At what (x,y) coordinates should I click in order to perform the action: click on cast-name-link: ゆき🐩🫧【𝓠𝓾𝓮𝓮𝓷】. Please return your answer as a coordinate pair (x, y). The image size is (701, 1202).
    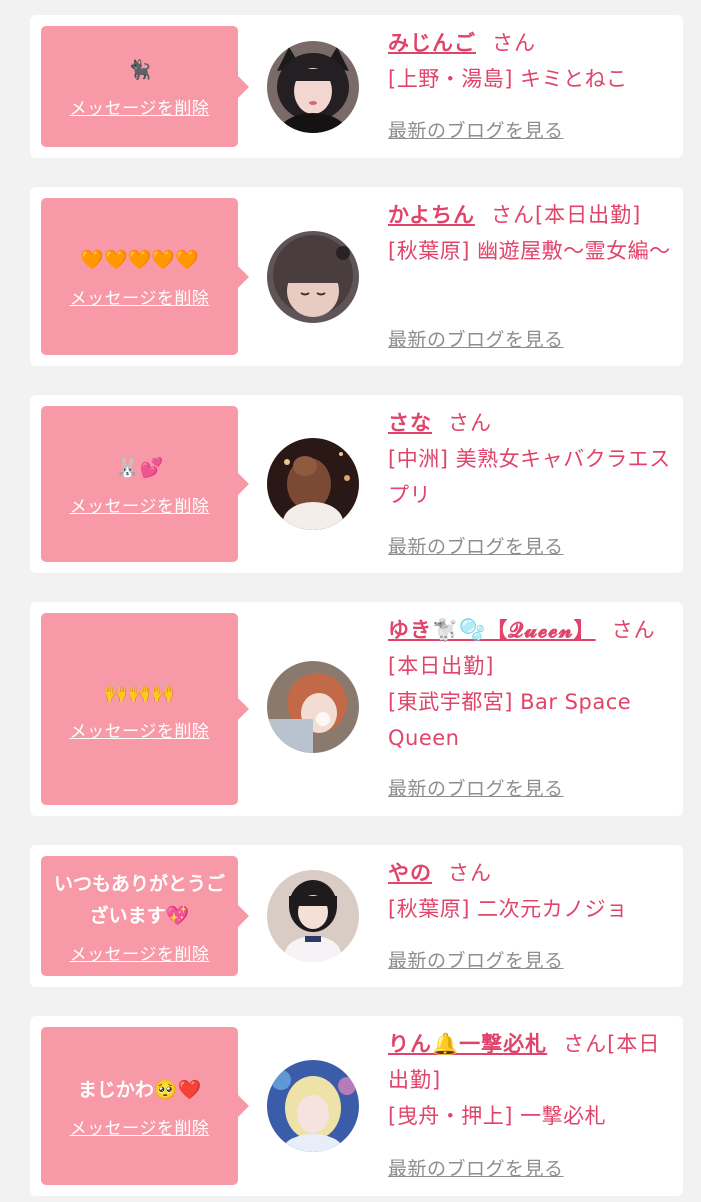
    Looking at the image, I should click on (492, 630).